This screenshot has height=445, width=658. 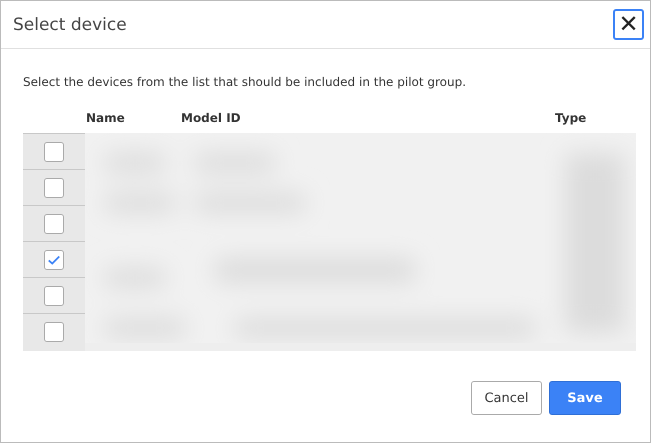 I want to click on column-header: Name, so click(x=105, y=118).